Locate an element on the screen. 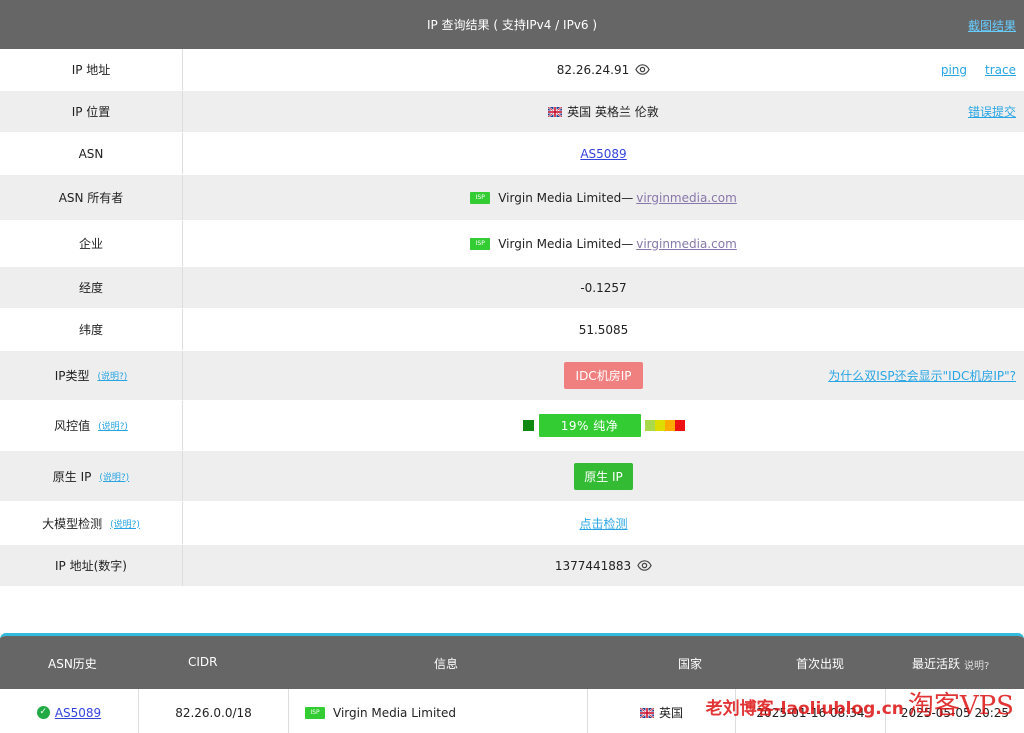 Image resolution: width=1024 pixels, height=733 pixels. row-latitude: 纬度 51.5085 is located at coordinates (512, 330).